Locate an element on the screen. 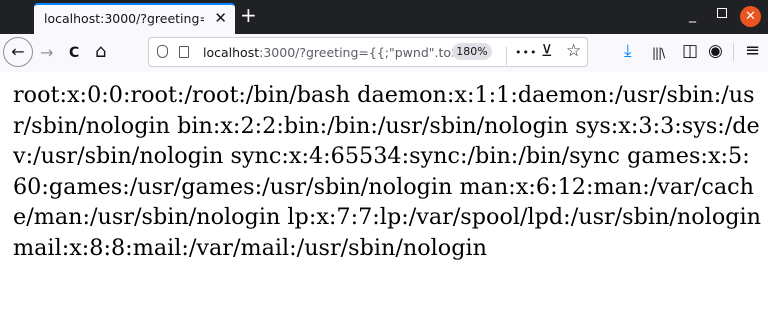  forward-button: → is located at coordinates (46, 53).